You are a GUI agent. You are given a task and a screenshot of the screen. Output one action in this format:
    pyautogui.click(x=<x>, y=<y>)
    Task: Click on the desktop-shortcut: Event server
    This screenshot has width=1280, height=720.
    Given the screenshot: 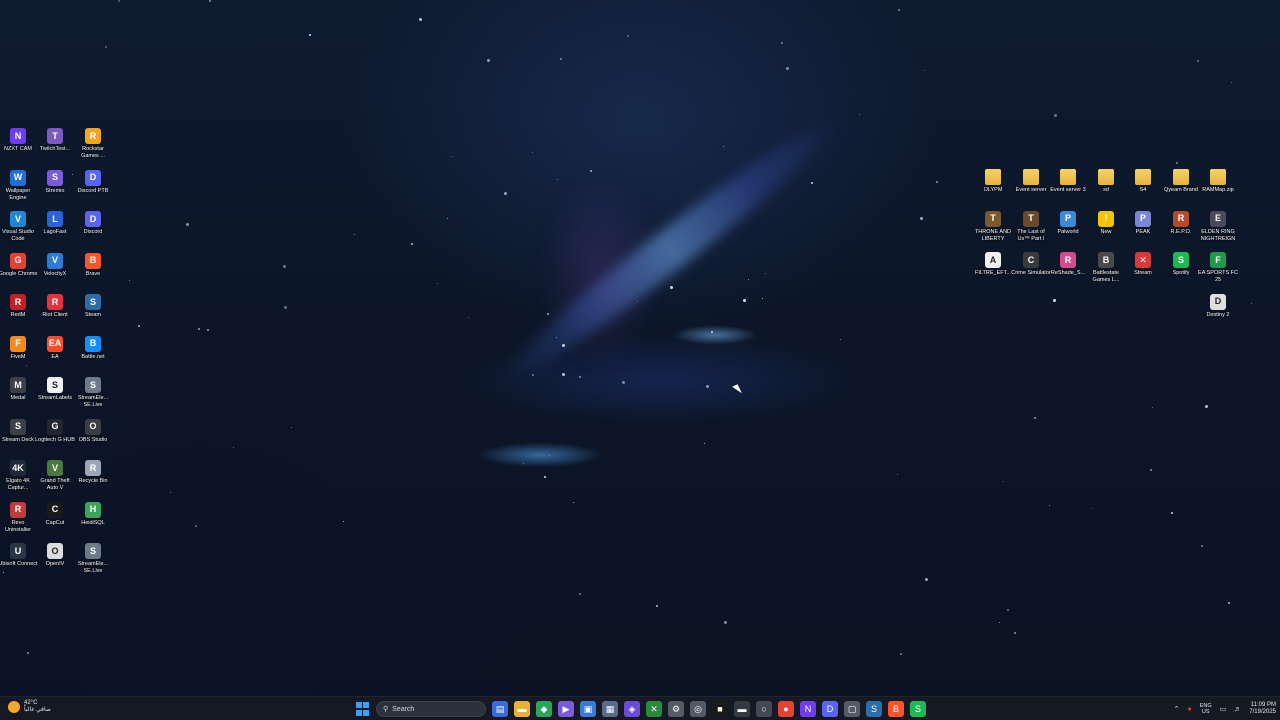 What is the action you would take?
    pyautogui.click(x=1031, y=181)
    